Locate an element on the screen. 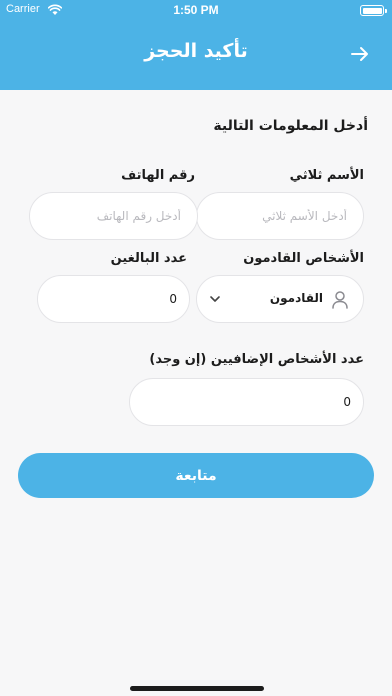 This screenshot has height=696, width=392. status-bar: Carrier 1:50 PM is located at coordinates (196, 10).